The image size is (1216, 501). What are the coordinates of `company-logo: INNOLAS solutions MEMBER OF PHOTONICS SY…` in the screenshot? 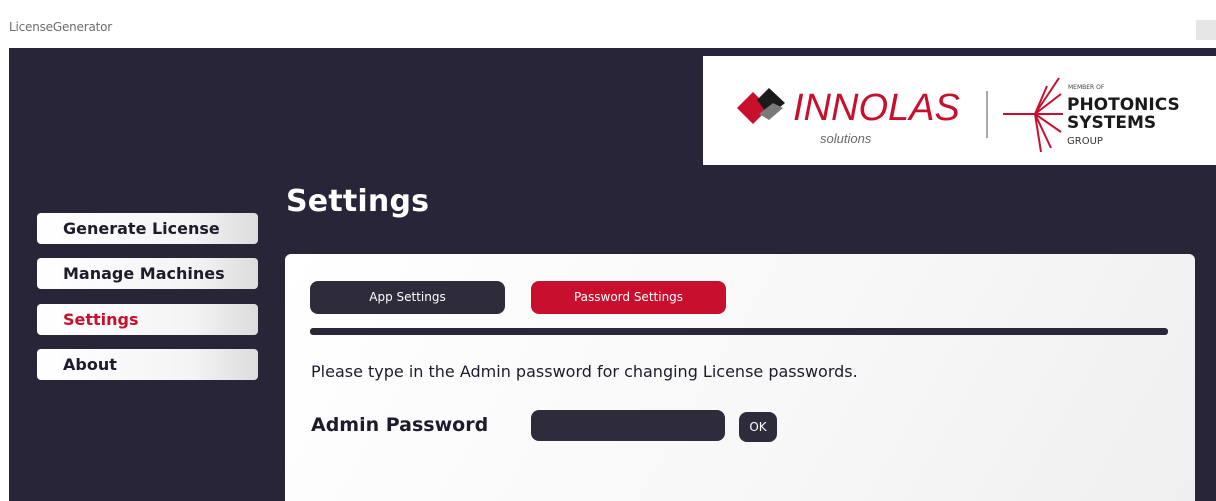 It's located at (958, 115).